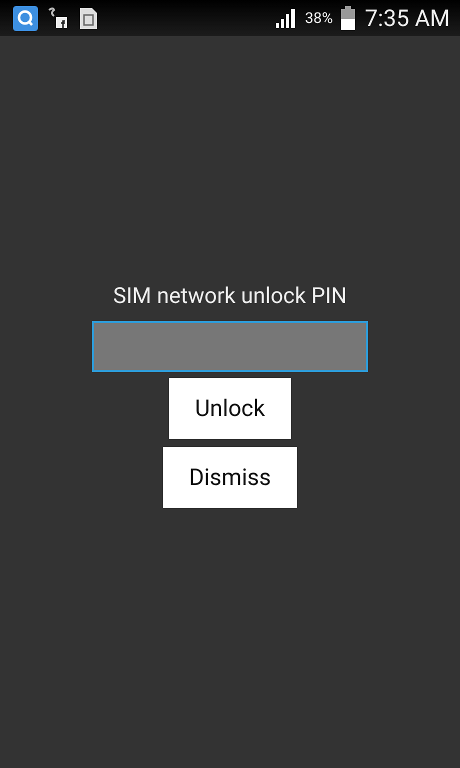 This screenshot has height=768, width=460. Describe the element at coordinates (89, 18) in the screenshot. I see `sim-card-icon` at that location.